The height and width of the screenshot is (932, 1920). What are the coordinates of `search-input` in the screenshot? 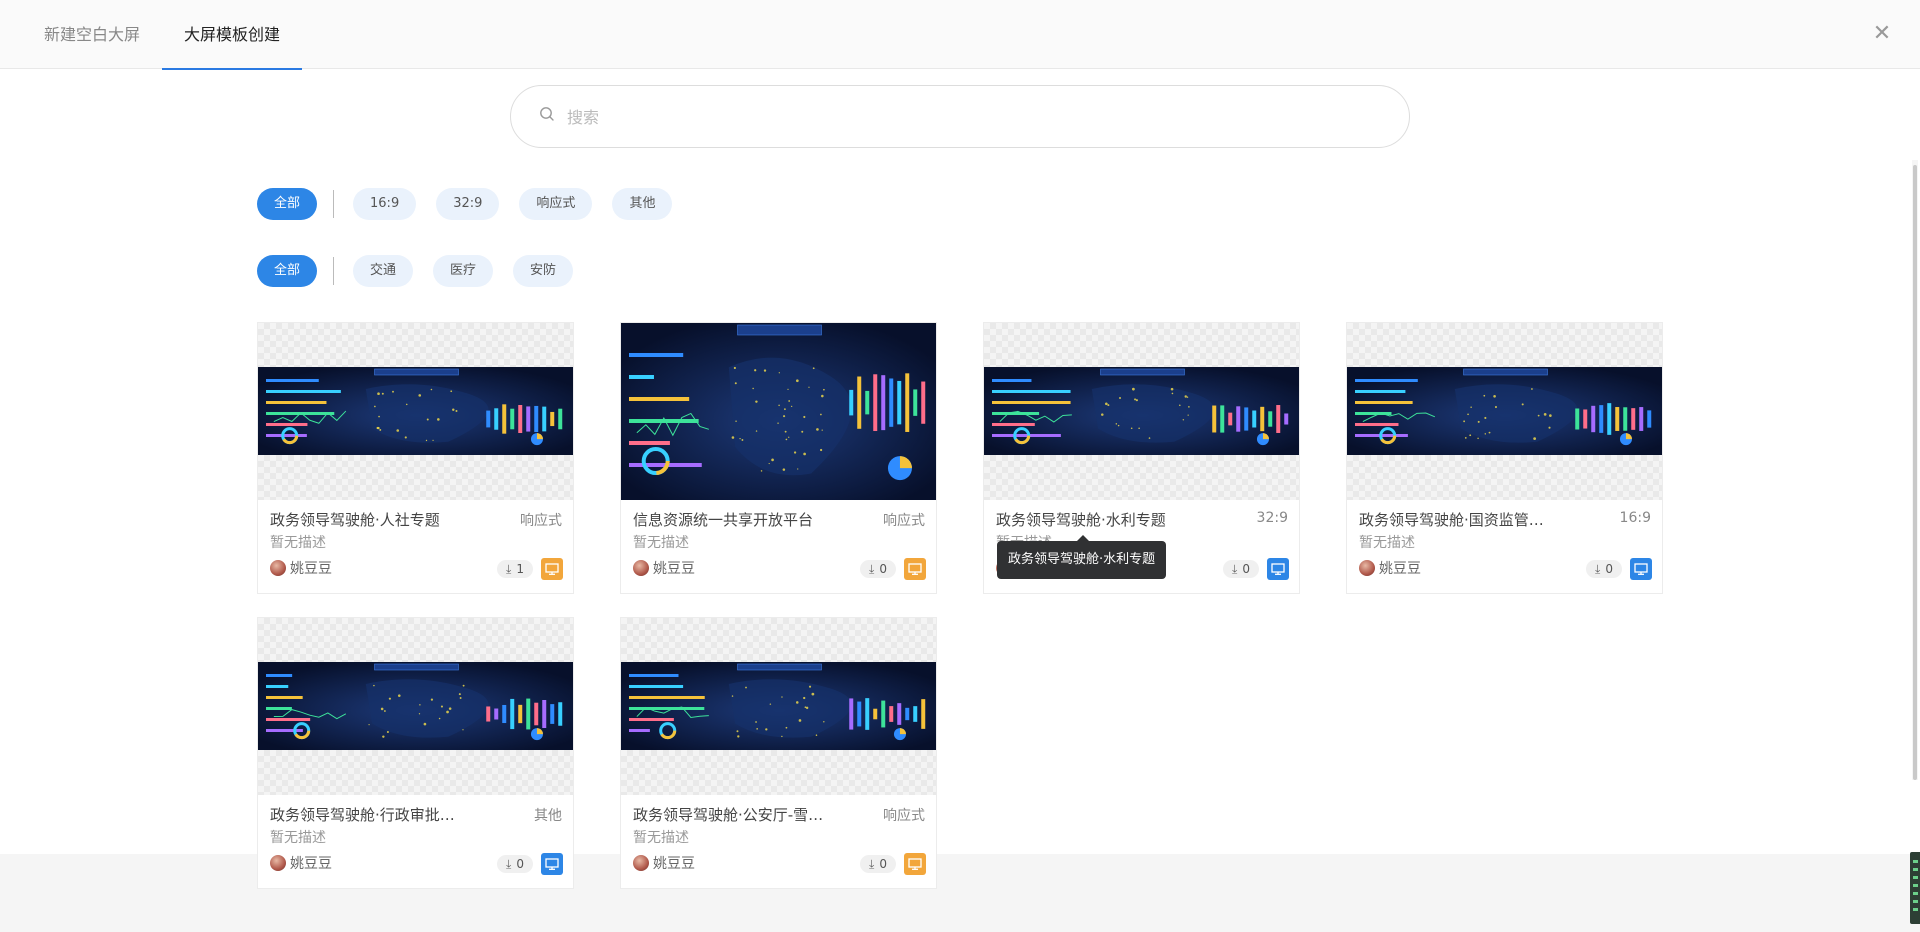 It's located at (967, 117).